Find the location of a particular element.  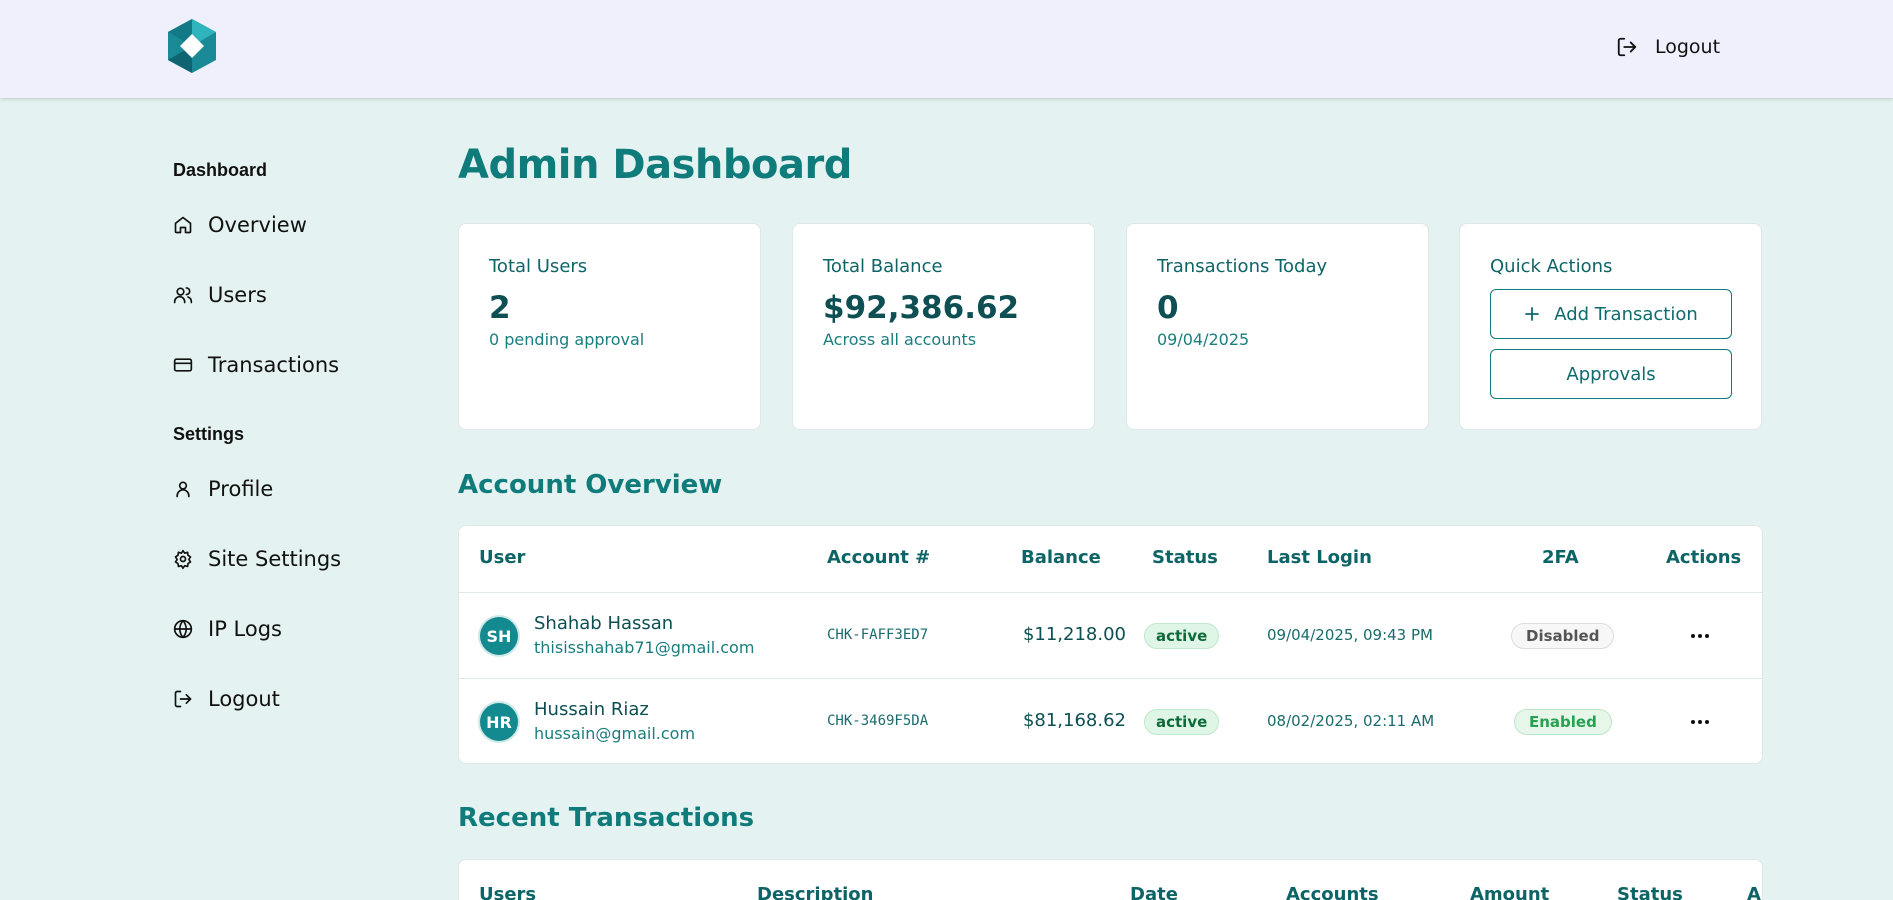

user-name: Shahab Hassan is located at coordinates (604, 623).